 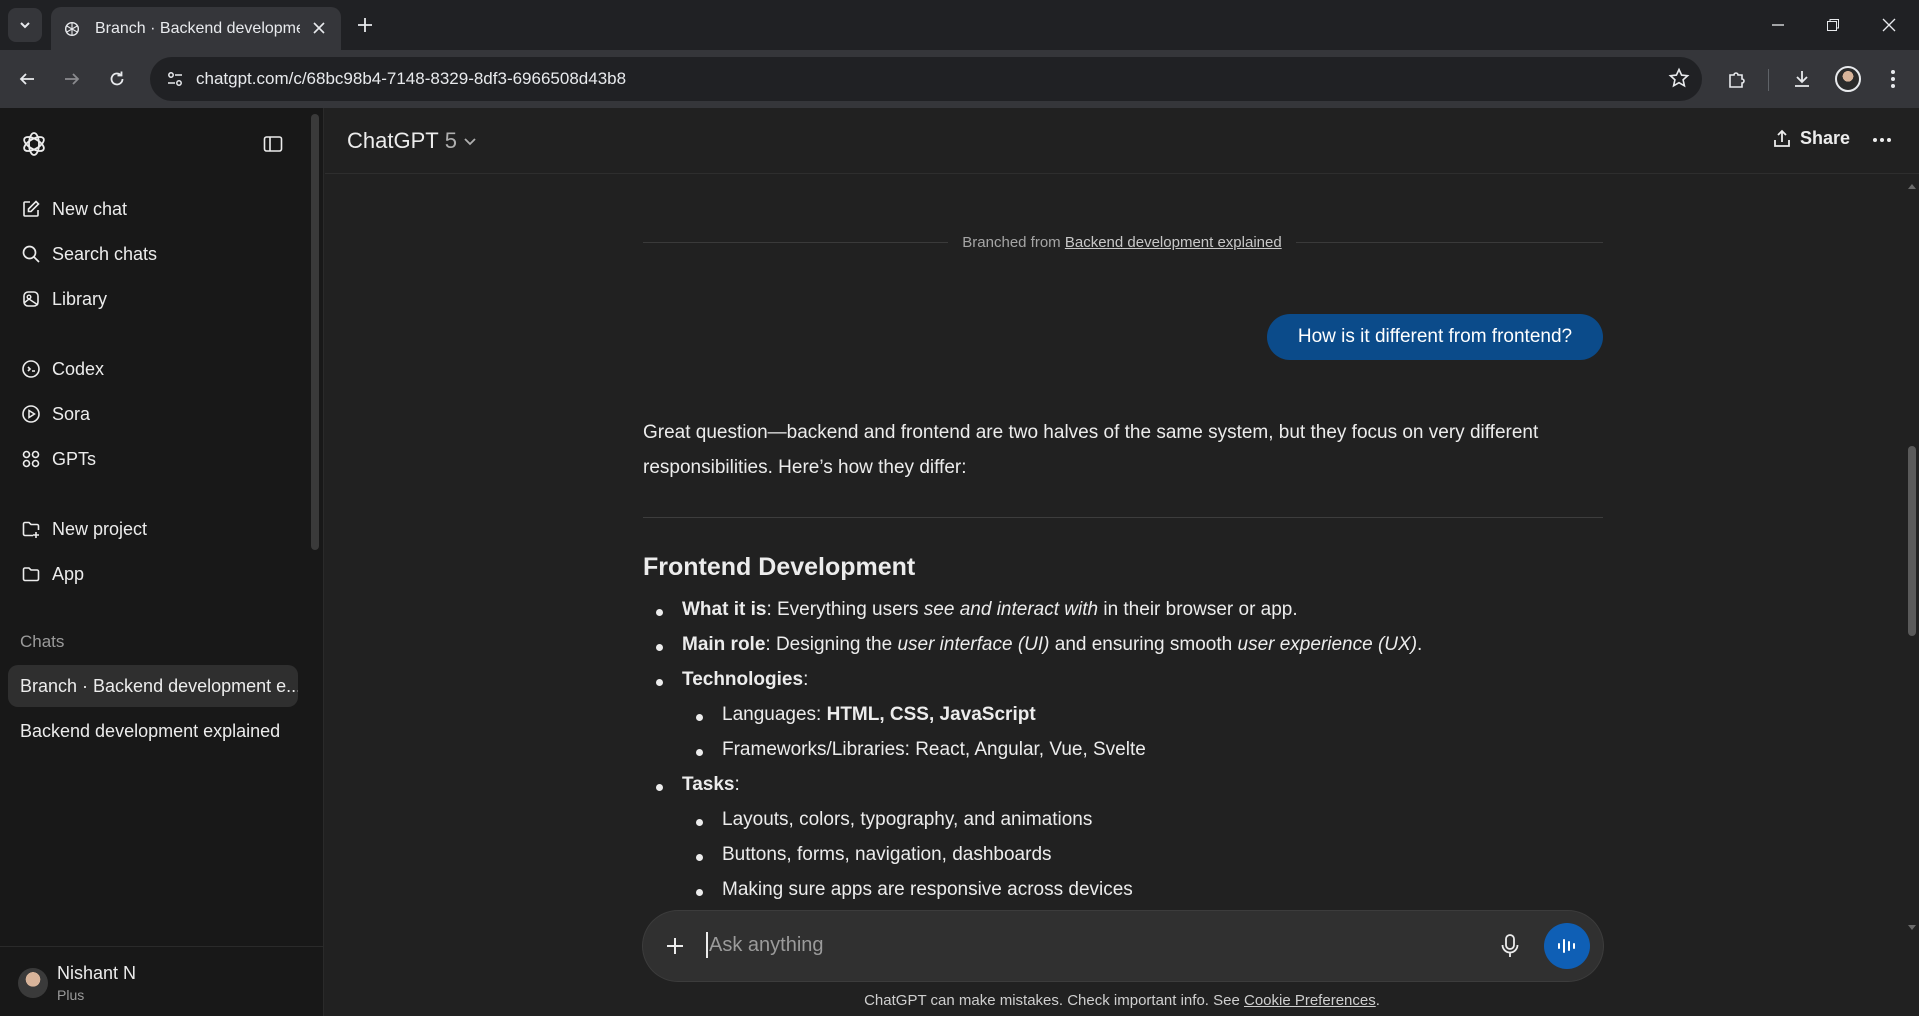 What do you see at coordinates (273, 144) in the screenshot?
I see `sidebar-toggle-button` at bounding box center [273, 144].